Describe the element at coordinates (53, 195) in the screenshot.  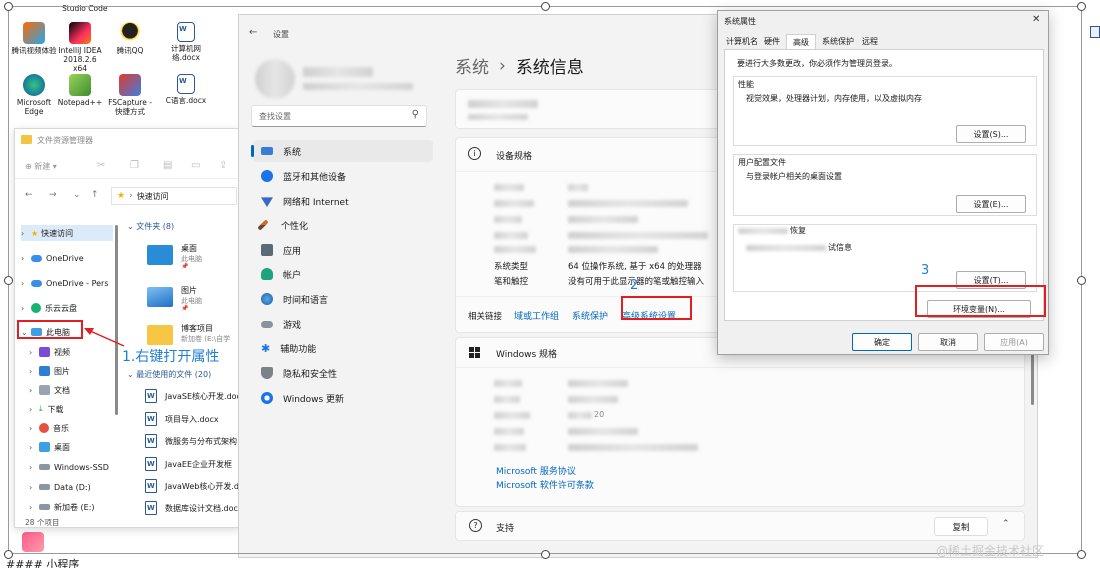
I see `forward-arrow-icon: →` at that location.